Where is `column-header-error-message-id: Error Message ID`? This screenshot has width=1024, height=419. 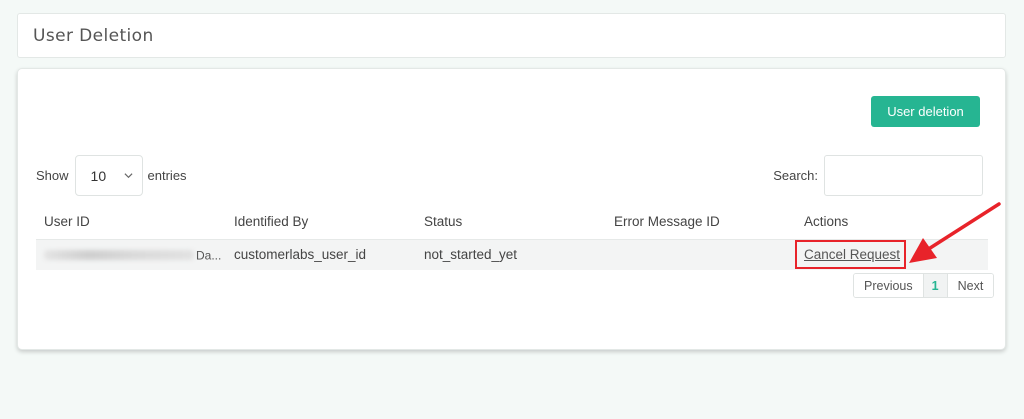
column-header-error-message-id: Error Message ID is located at coordinates (701, 222).